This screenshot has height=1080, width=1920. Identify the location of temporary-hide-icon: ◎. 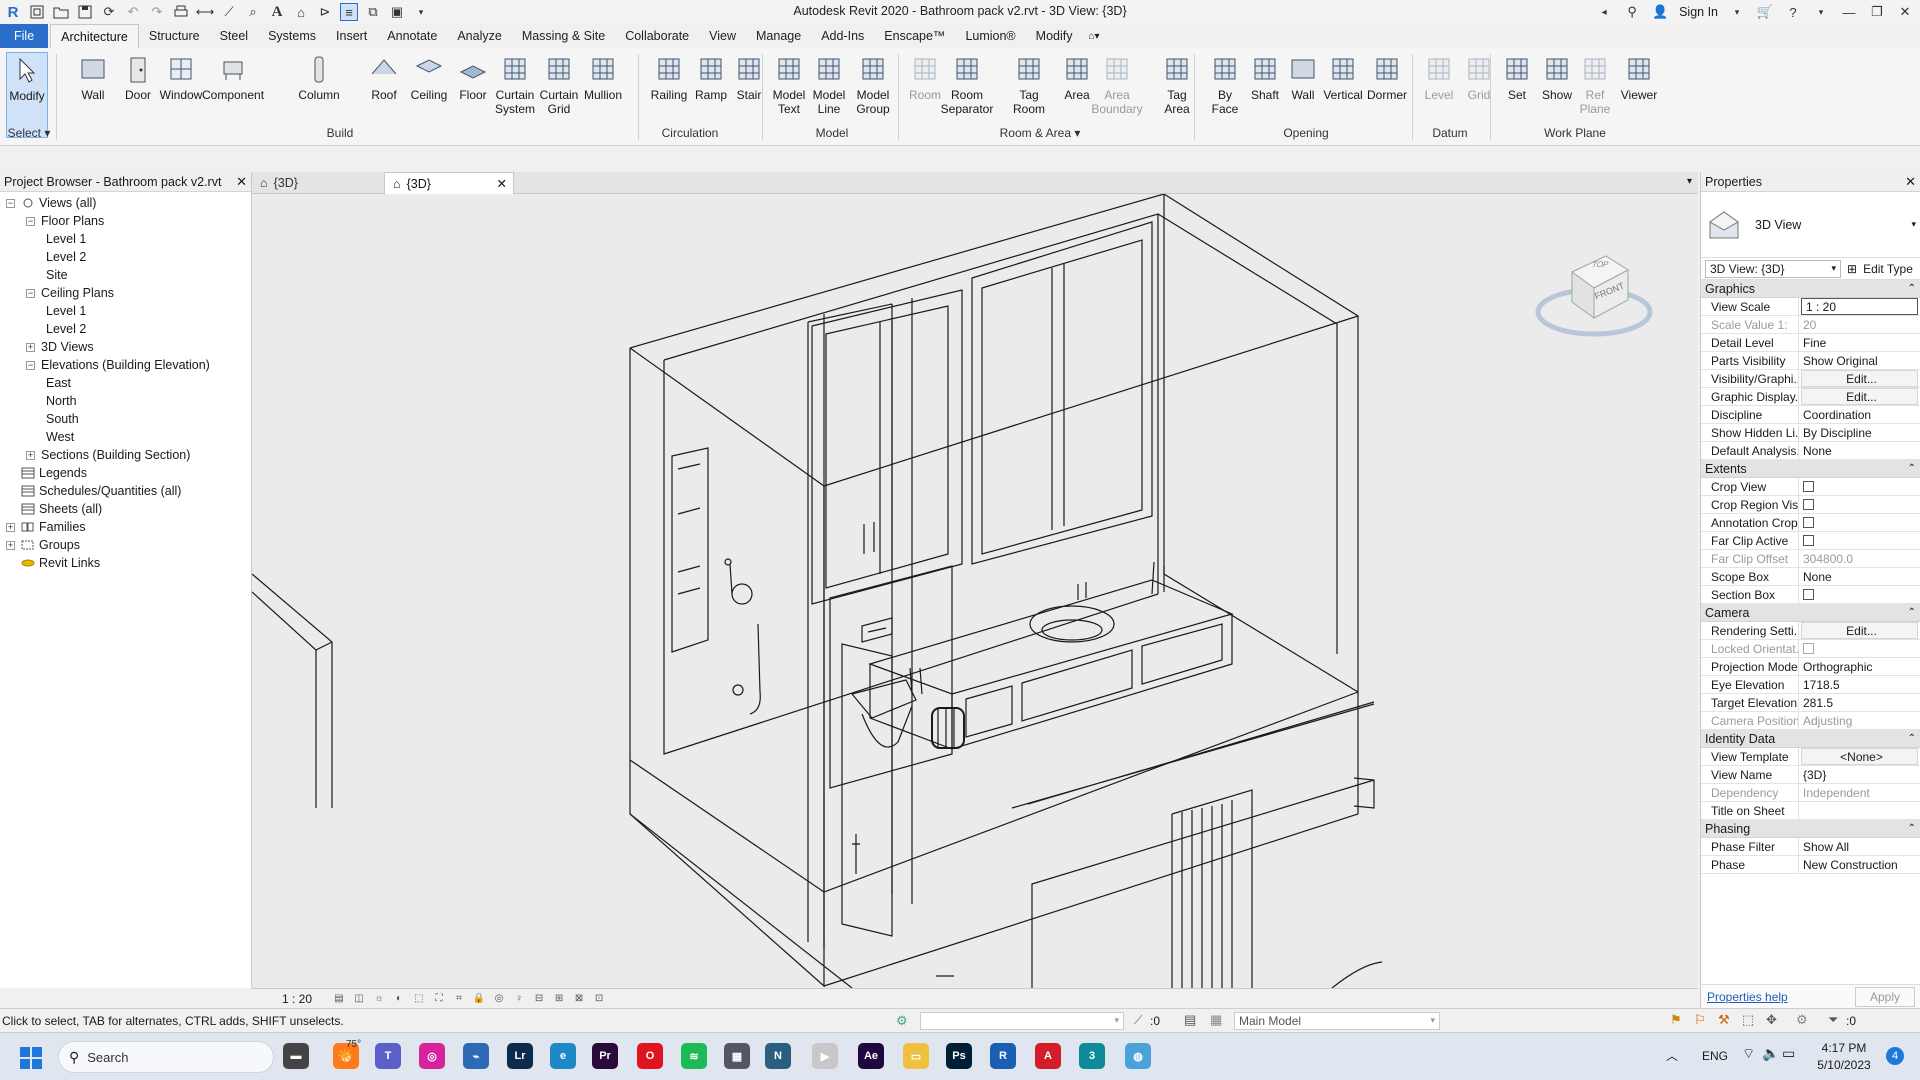
(499, 999).